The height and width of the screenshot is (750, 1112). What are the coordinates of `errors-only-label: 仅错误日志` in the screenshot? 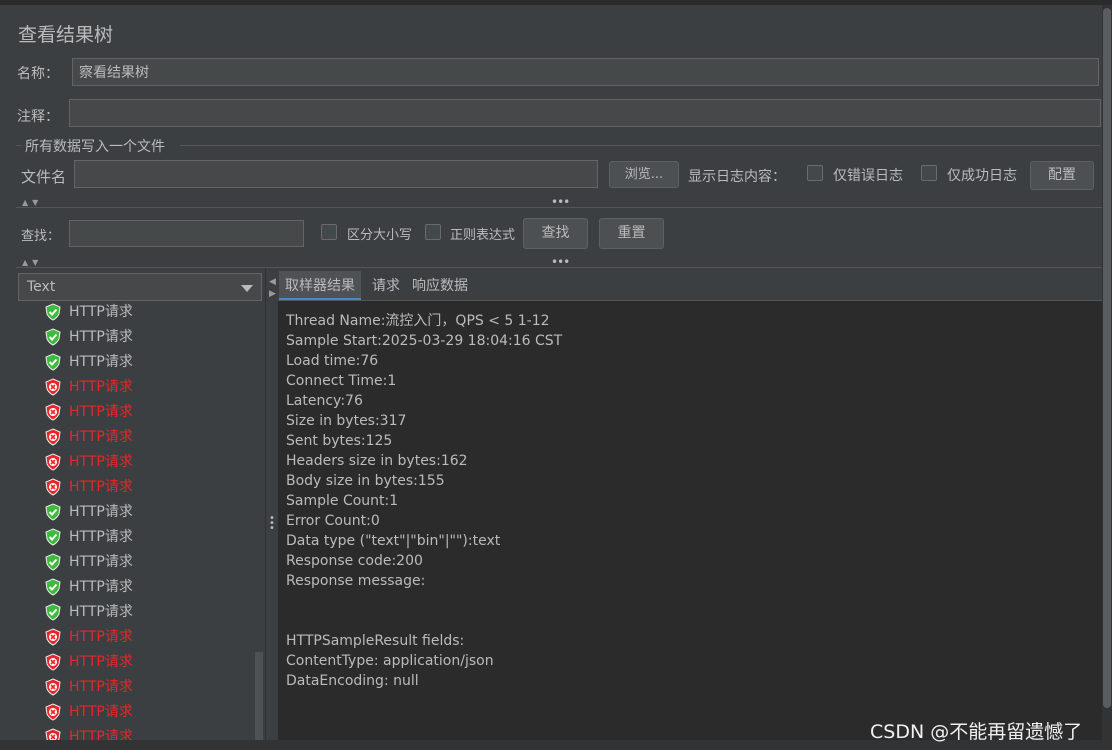 It's located at (868, 176).